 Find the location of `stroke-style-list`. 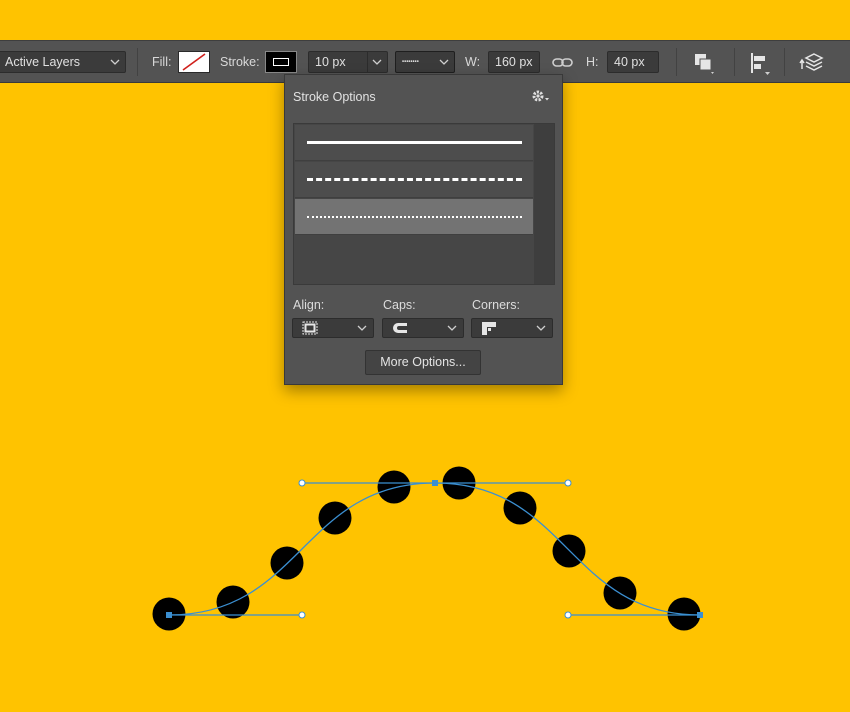

stroke-style-list is located at coordinates (424, 204).